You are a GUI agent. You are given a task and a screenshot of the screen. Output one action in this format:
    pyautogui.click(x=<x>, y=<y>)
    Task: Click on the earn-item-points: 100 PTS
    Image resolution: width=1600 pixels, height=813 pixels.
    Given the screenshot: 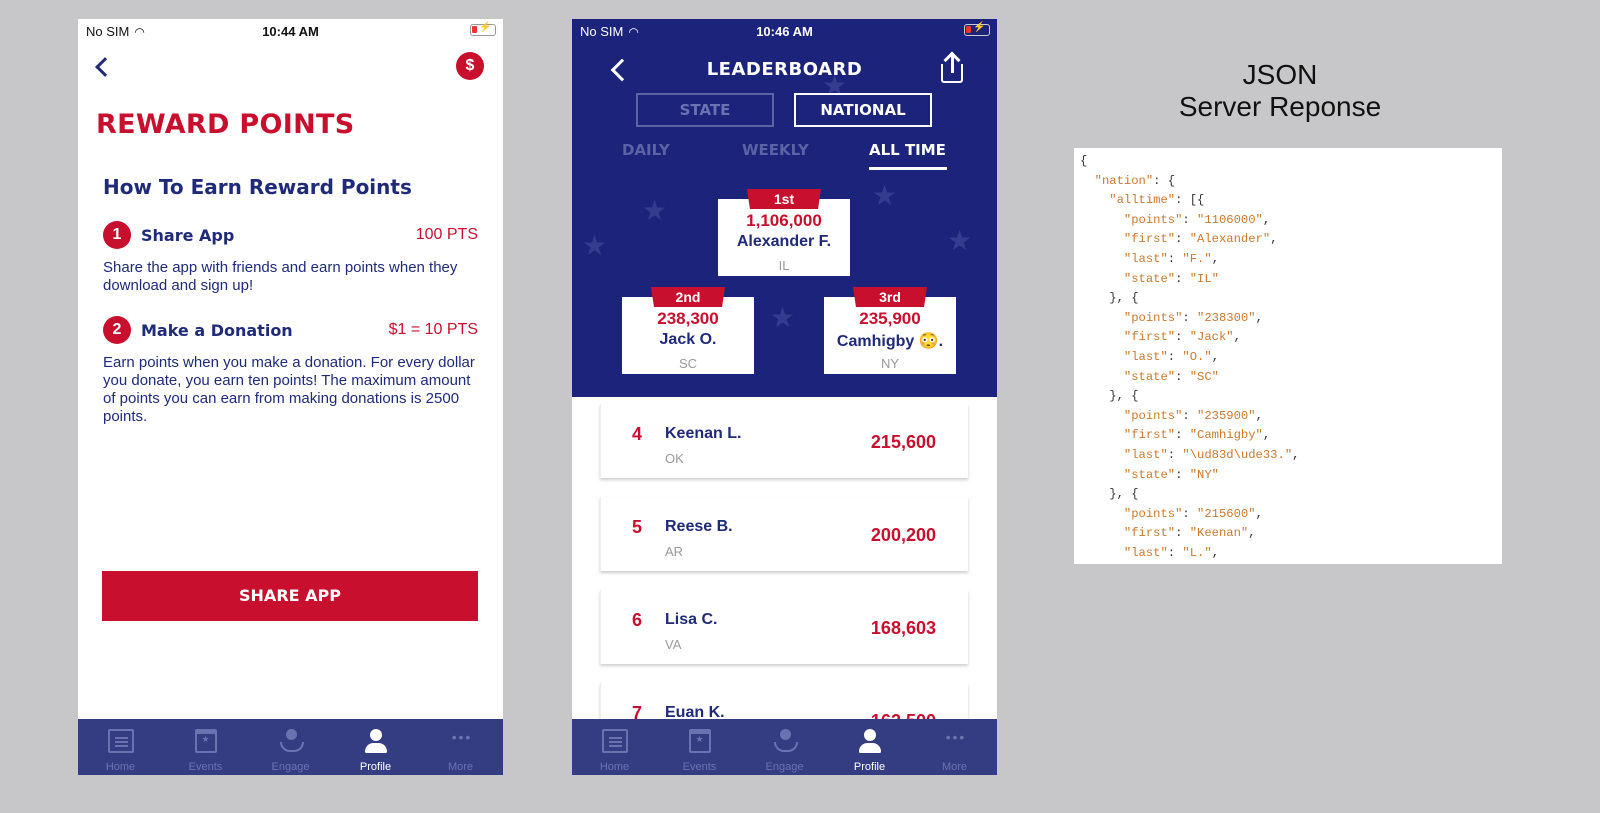 What is the action you would take?
    pyautogui.click(x=446, y=234)
    